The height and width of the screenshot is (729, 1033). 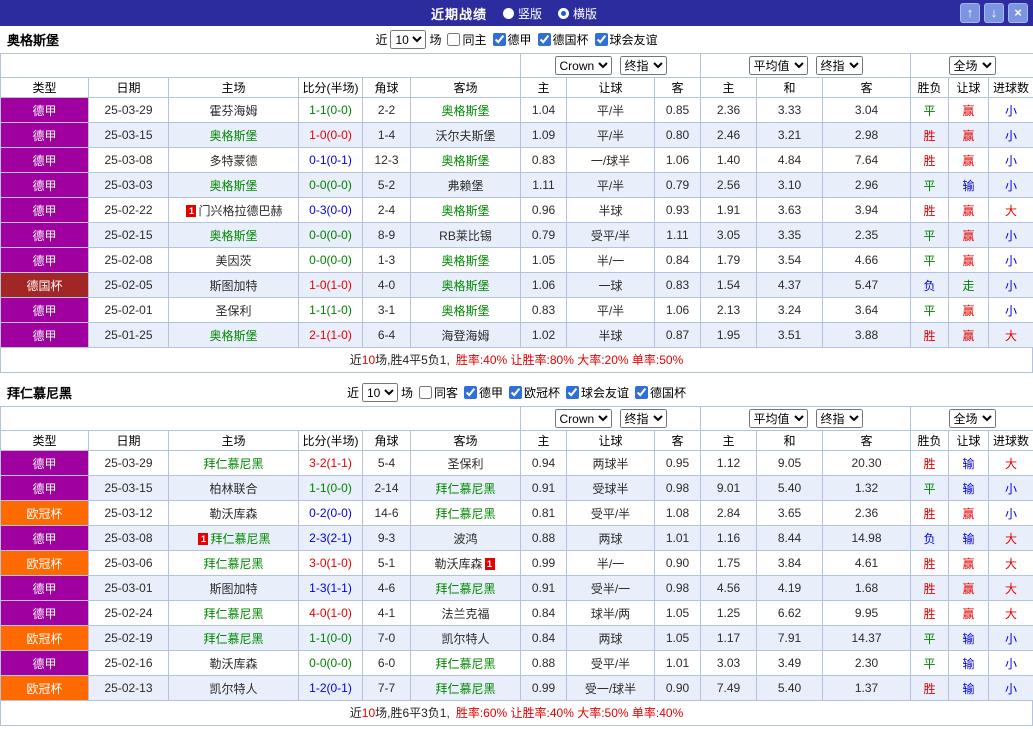 What do you see at coordinates (465, 614) in the screenshot?
I see `team-name-link: 法兰克福` at bounding box center [465, 614].